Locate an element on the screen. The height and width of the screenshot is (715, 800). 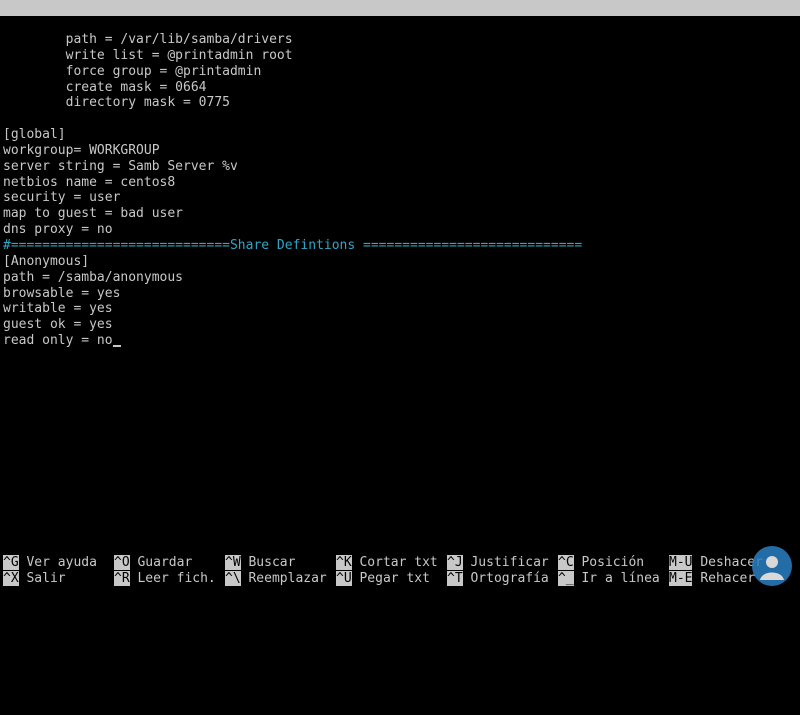
shortcut-cut: ^K Cortar txt is located at coordinates (387, 563).